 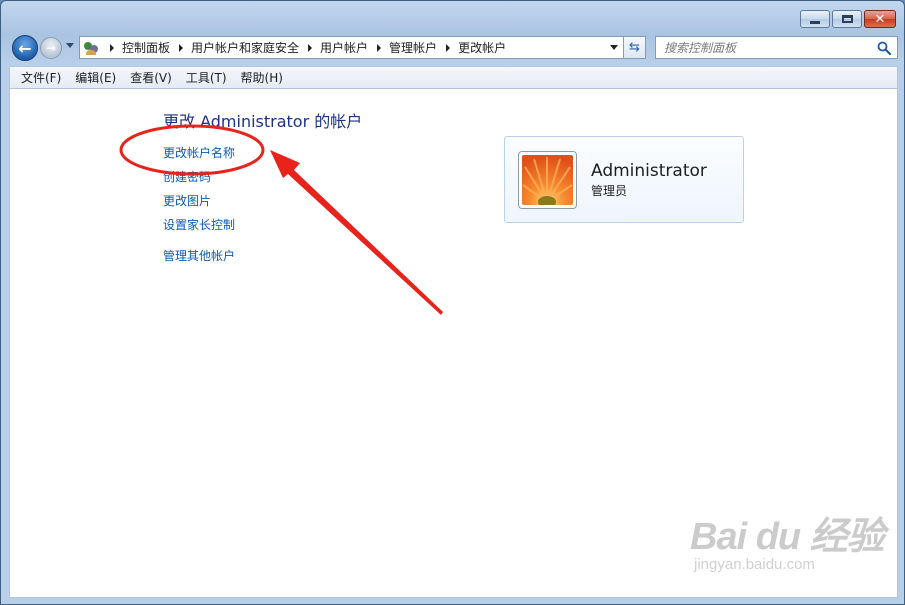 I want to click on breadcrumb-manage-accounts: 管理帐户, so click(x=413, y=47).